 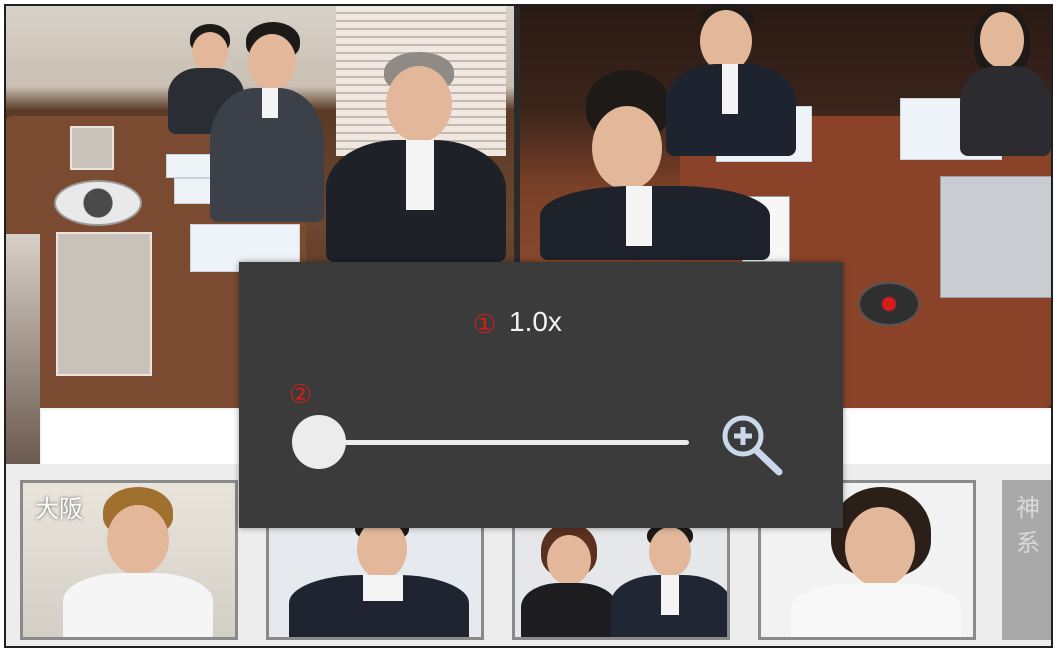 What do you see at coordinates (504, 442) in the screenshot?
I see `zoom-slider-track` at bounding box center [504, 442].